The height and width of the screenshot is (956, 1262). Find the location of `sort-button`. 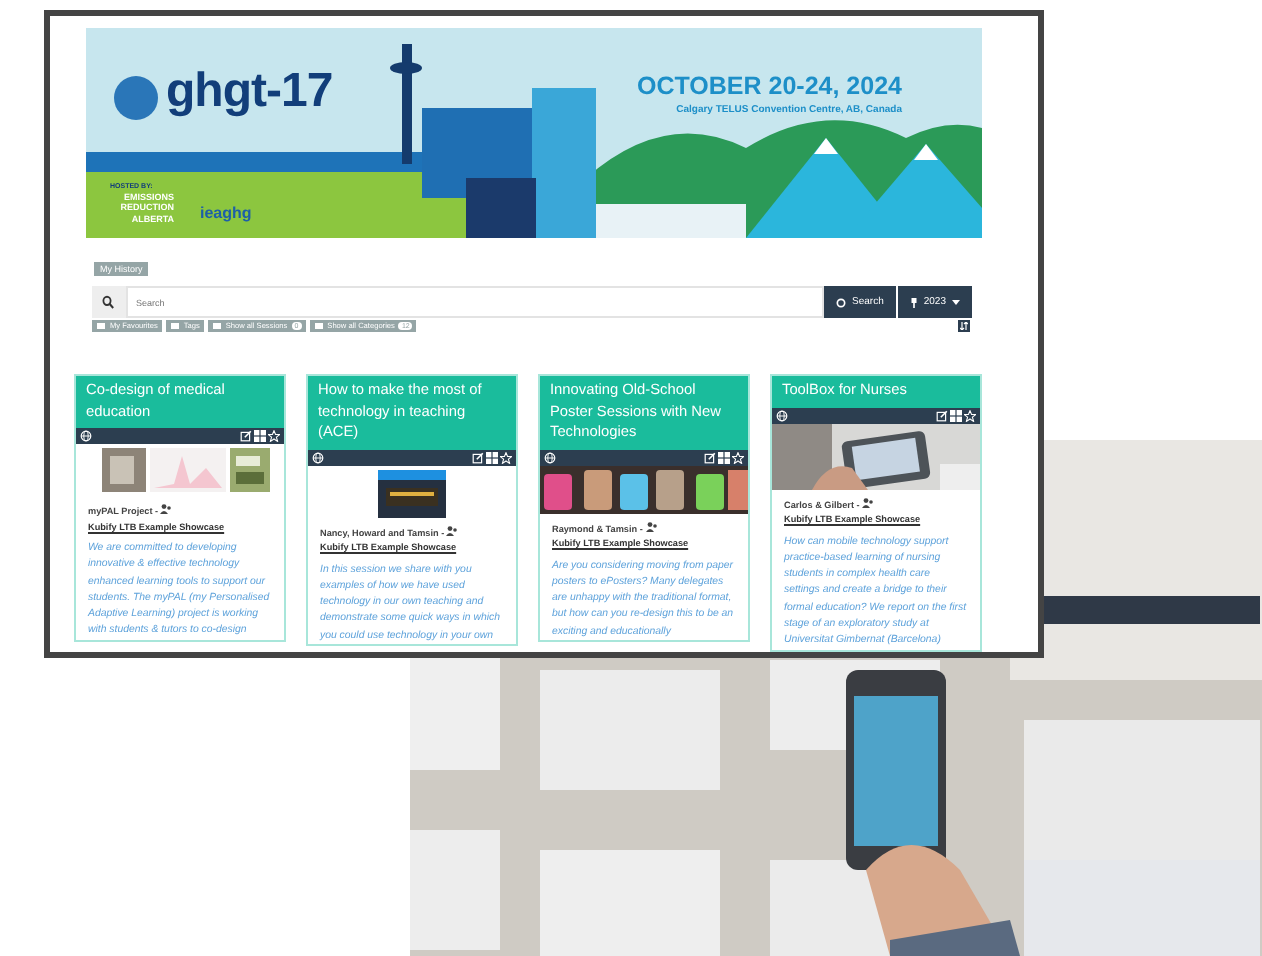

sort-button is located at coordinates (964, 326).